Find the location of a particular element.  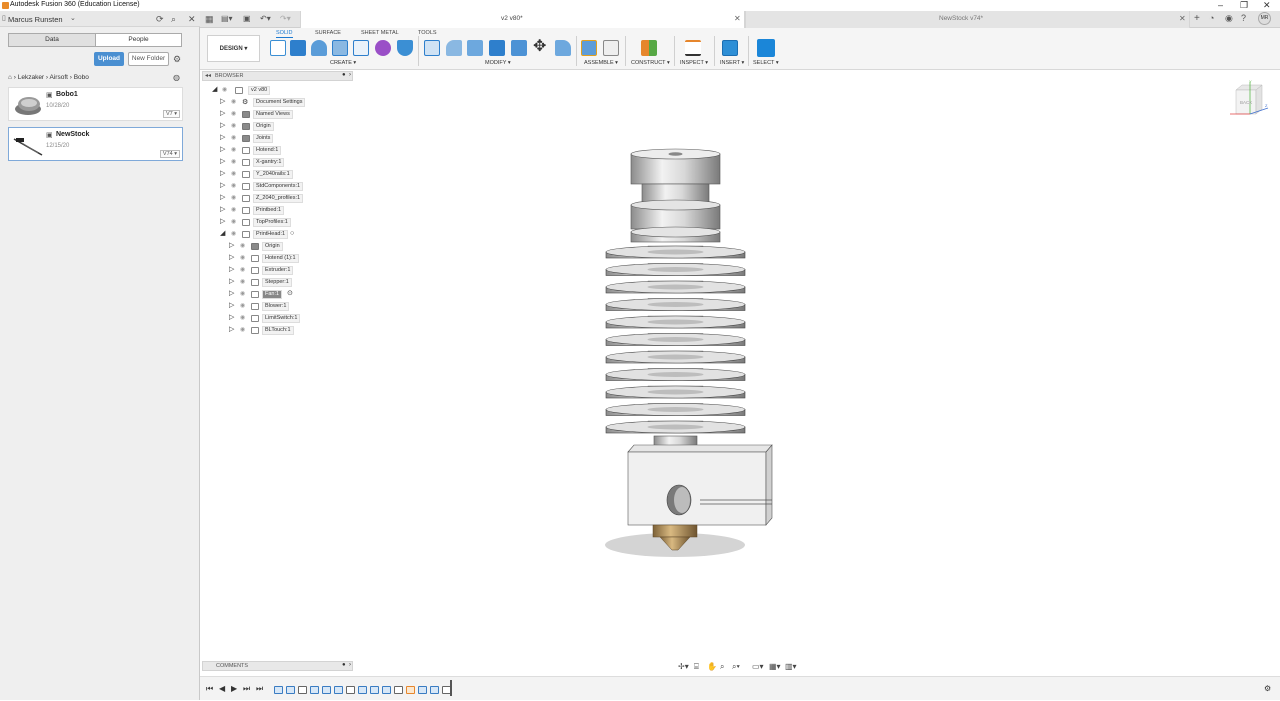

fit-icon: ⌕▾ is located at coordinates (736, 667).